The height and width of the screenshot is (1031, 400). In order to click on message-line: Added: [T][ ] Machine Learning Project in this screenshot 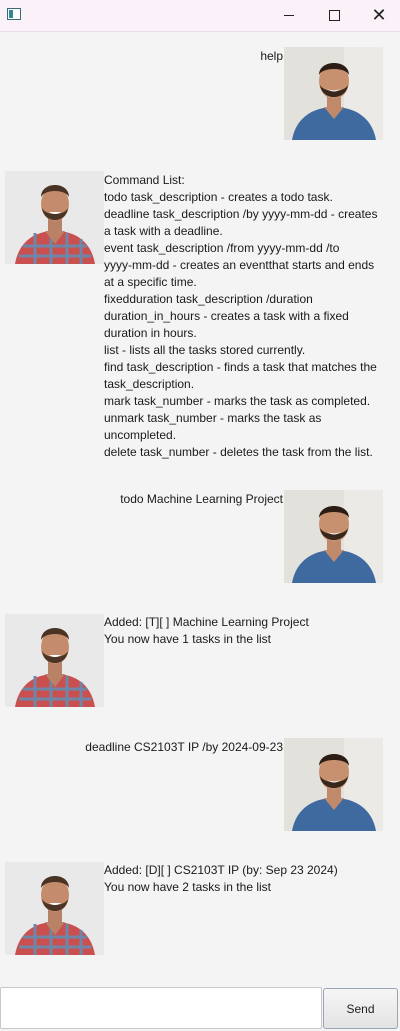, I will do `click(206, 622)`.